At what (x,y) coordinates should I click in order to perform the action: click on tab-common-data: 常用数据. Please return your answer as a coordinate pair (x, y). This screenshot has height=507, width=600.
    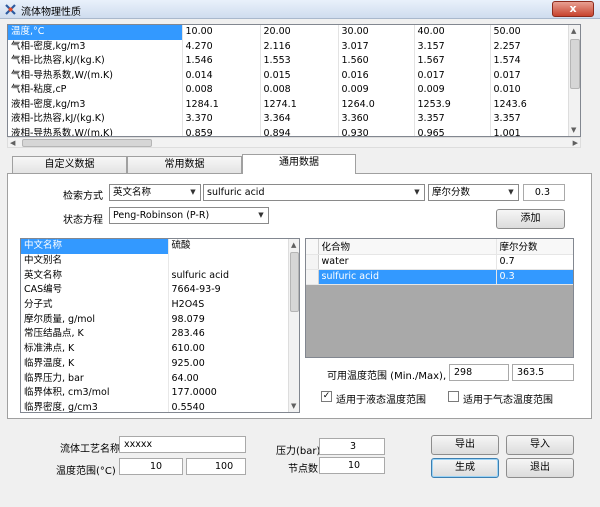
    Looking at the image, I should click on (184, 164).